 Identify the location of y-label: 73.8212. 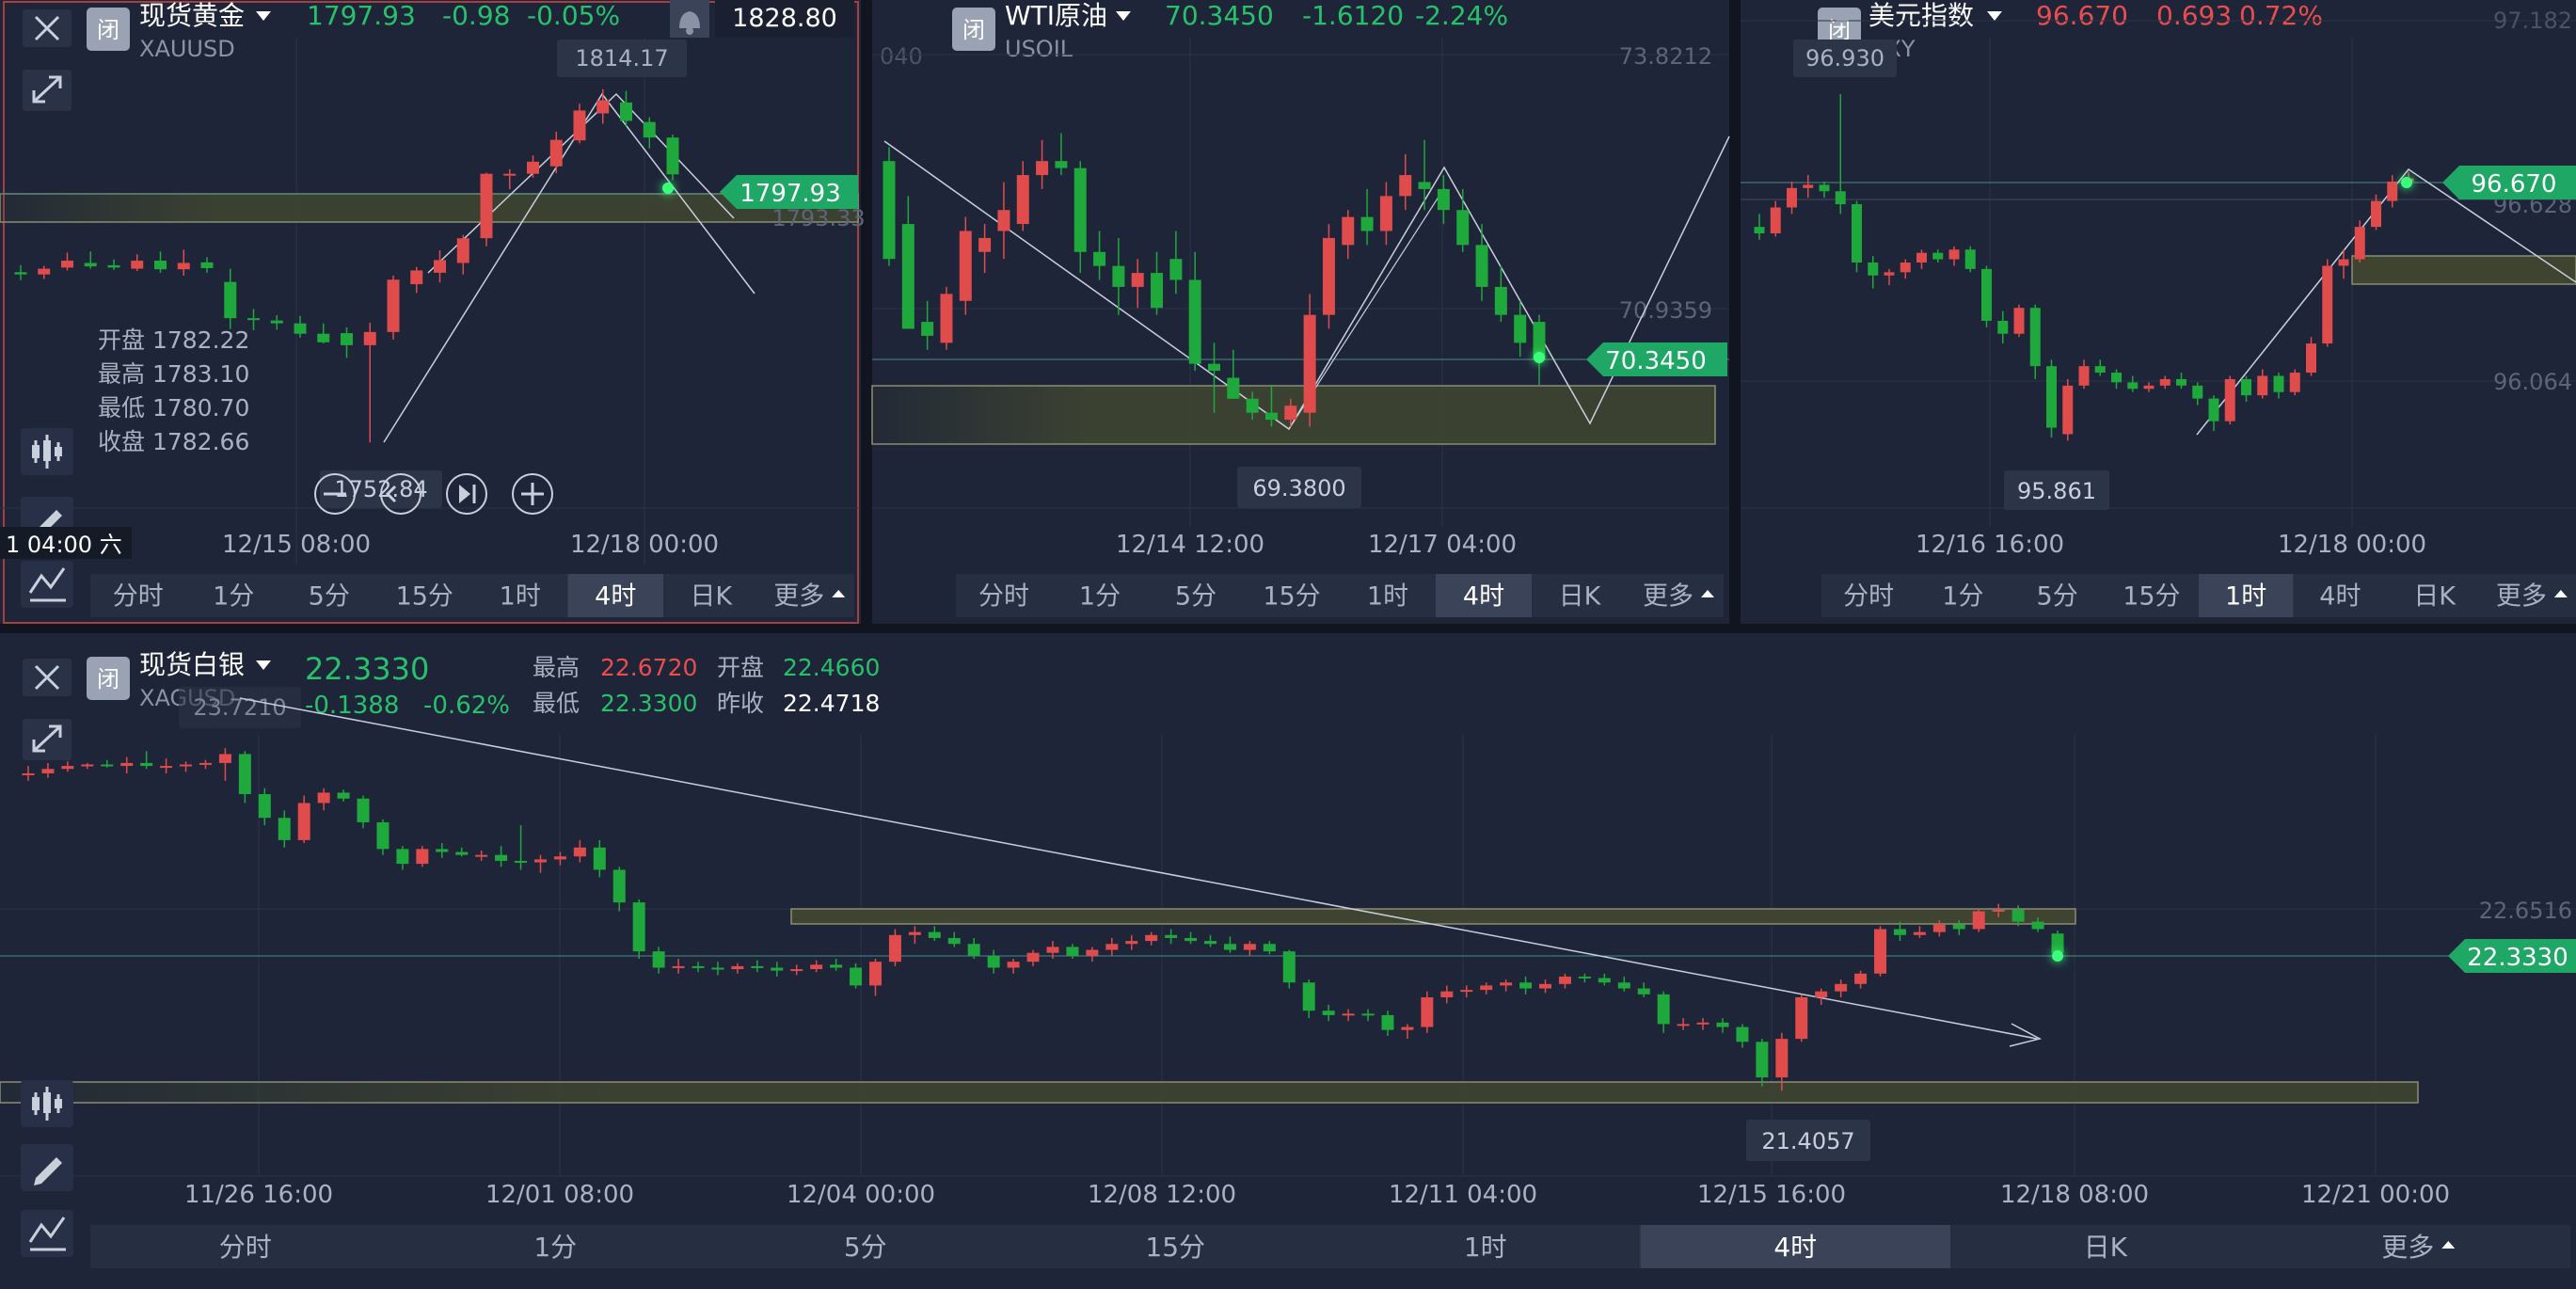
(1666, 56).